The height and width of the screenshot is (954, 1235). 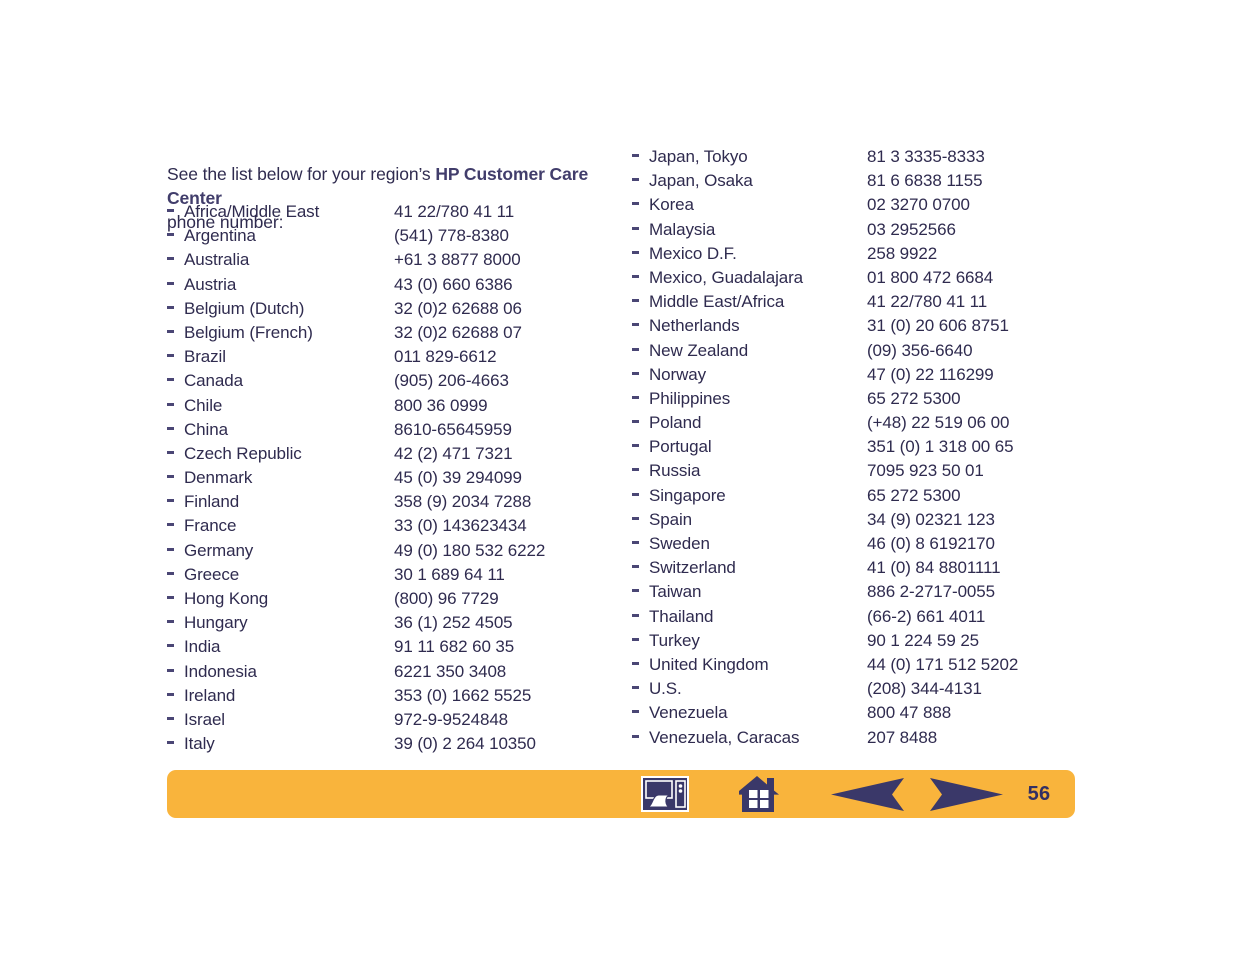 What do you see at coordinates (387, 212) in the screenshot?
I see `phone-list-item: Africa/Middle East 41 22/780 41 11` at bounding box center [387, 212].